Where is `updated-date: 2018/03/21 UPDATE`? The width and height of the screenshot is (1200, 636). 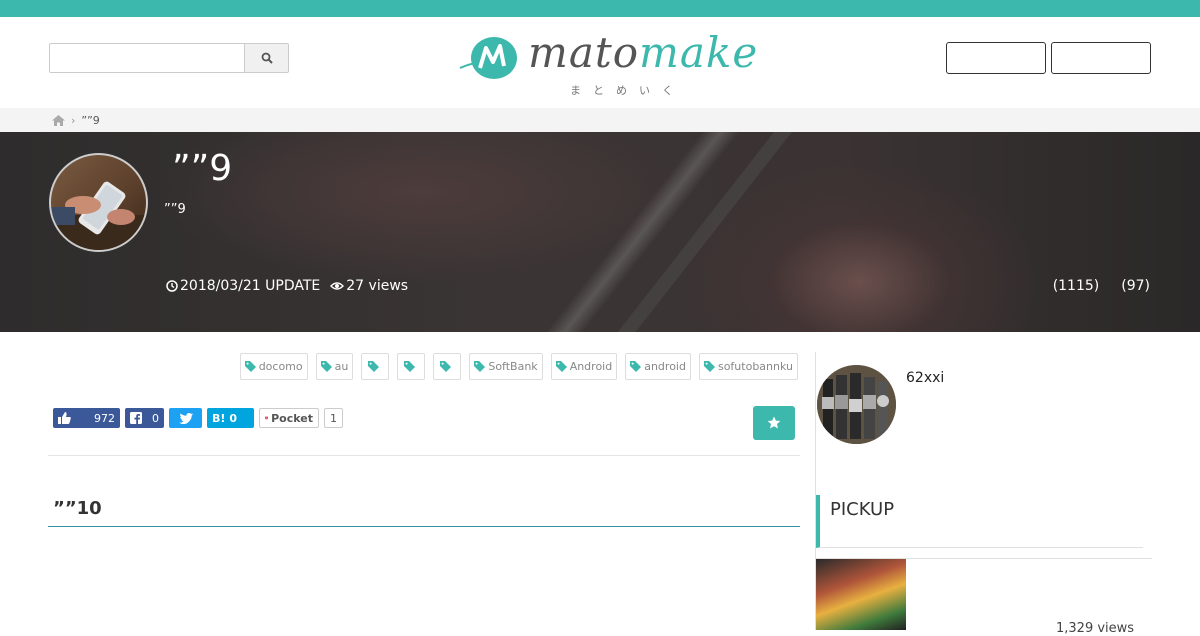
updated-date: 2018/03/21 UPDATE is located at coordinates (243, 286).